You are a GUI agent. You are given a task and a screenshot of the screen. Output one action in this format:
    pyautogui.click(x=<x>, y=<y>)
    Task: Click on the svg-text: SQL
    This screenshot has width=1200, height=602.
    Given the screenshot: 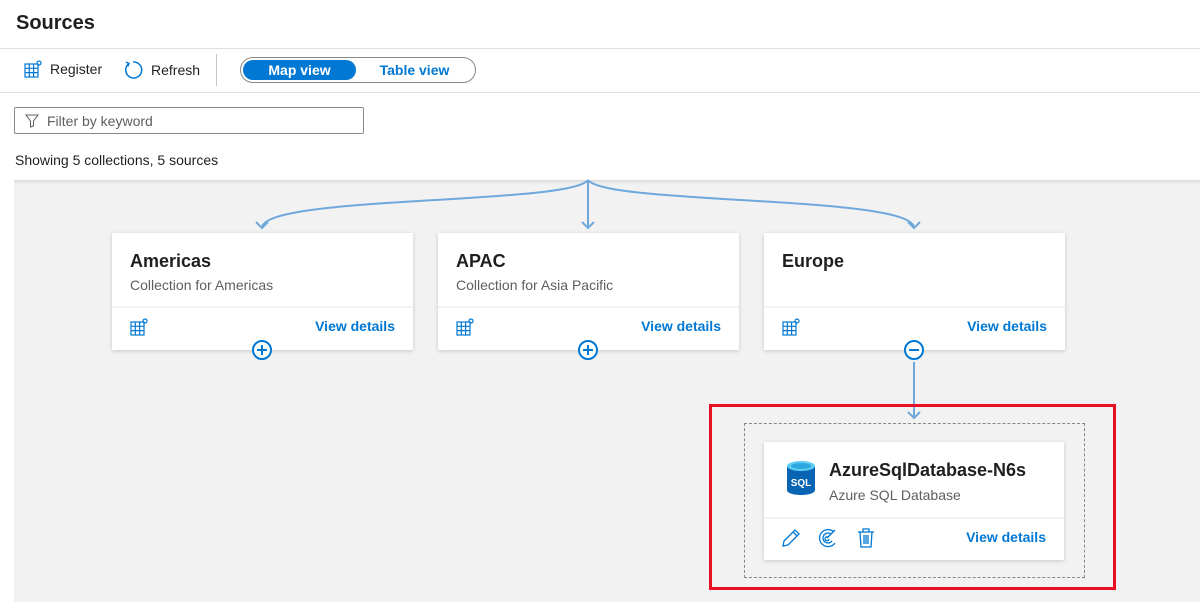 What is the action you would take?
    pyautogui.click(x=801, y=483)
    